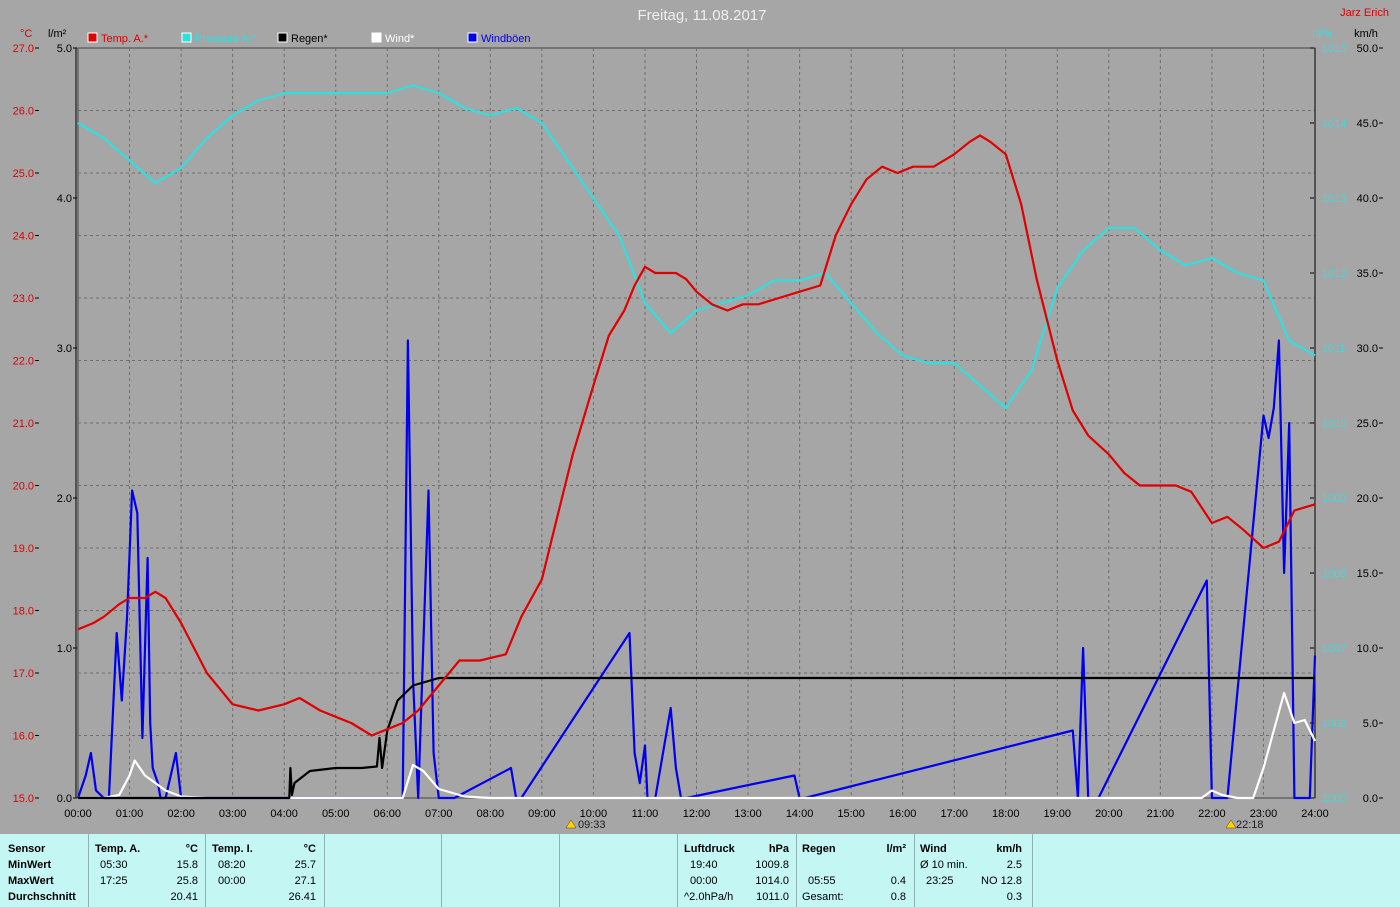  I want to click on temp-i-max-value: 27.1, so click(305, 881).